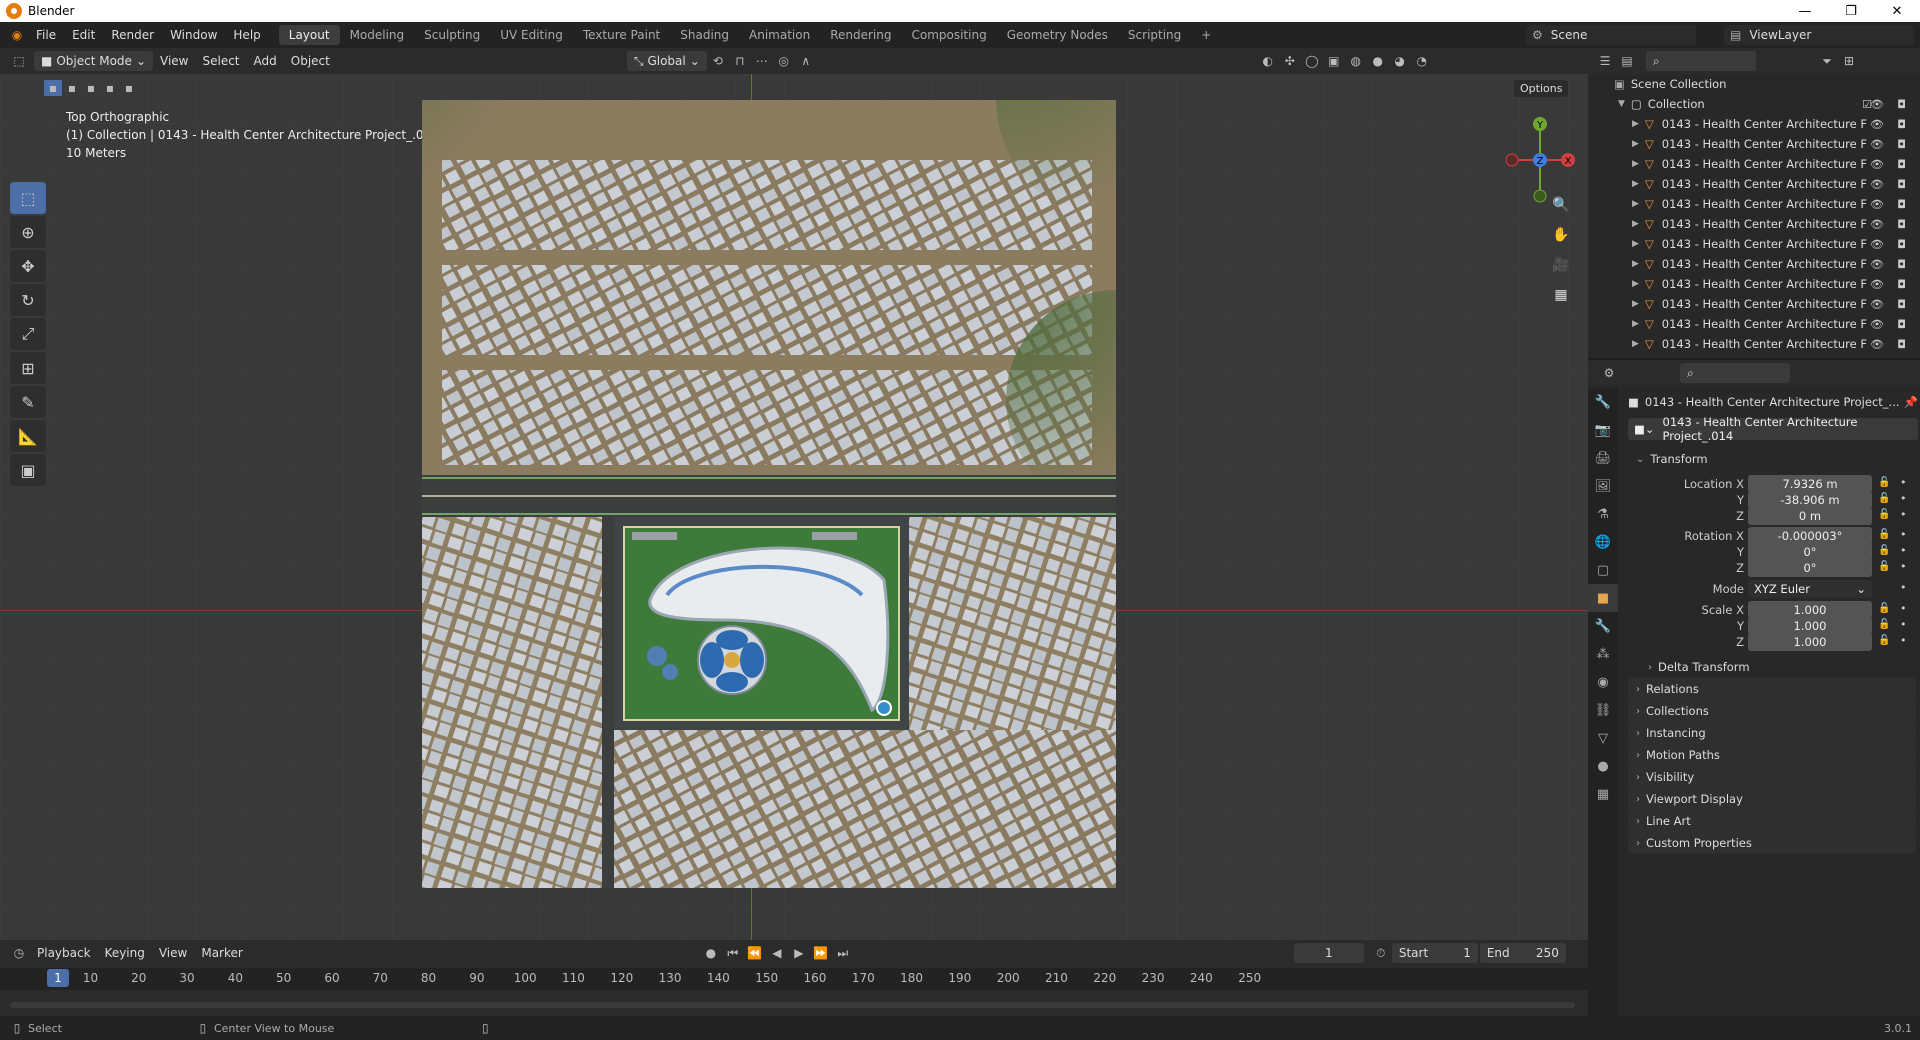  I want to click on property-panel-visibility: › Visibility, so click(1772, 777).